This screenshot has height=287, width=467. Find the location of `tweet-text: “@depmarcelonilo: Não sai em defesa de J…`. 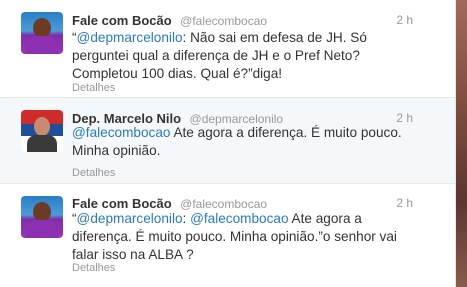

tweet-text: “@depmarcelonilo: Não sai em defesa de J… is located at coordinates (244, 56).